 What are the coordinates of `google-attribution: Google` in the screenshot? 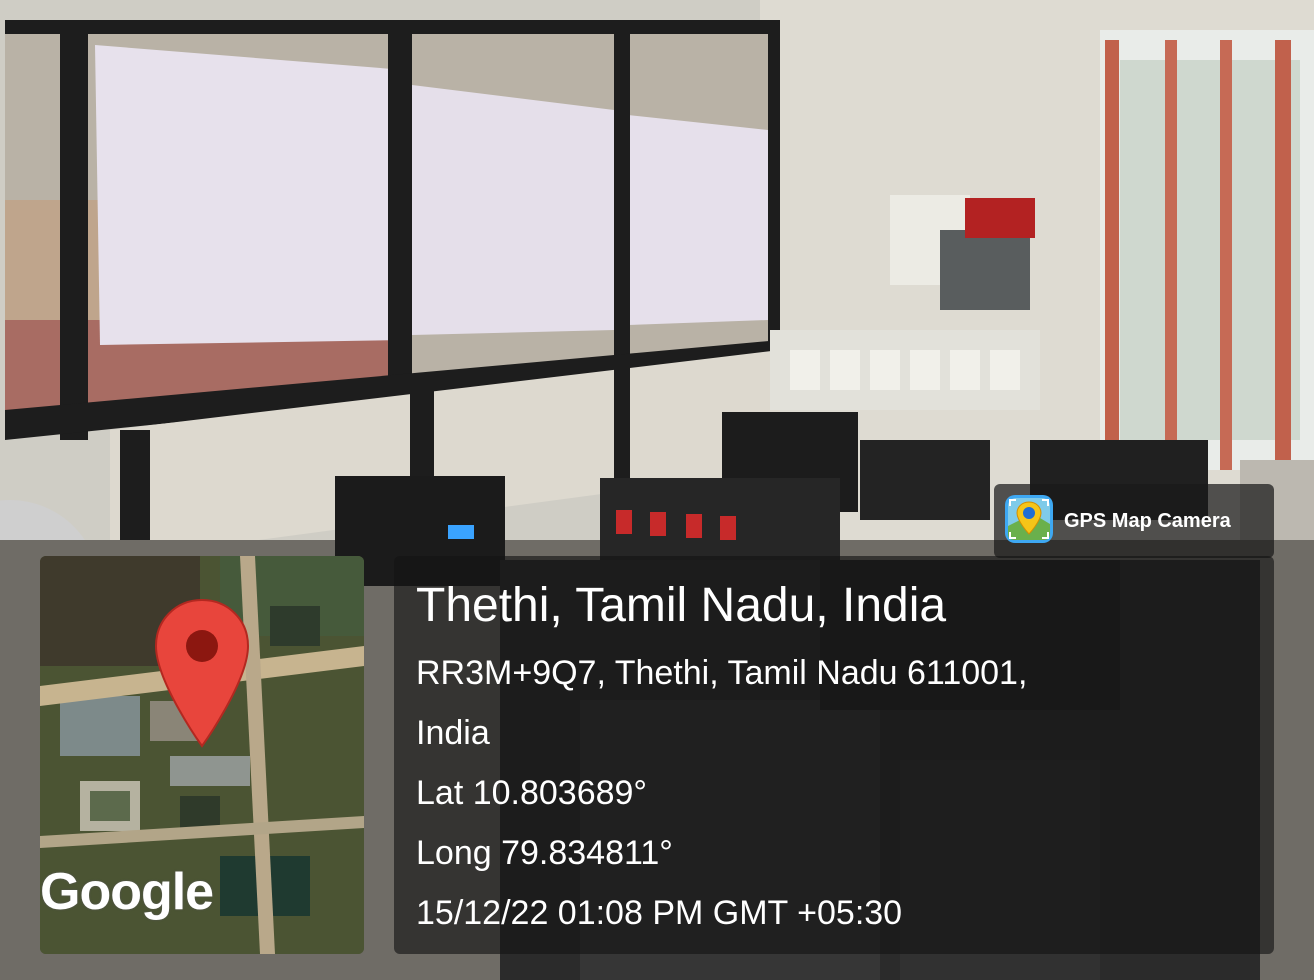 It's located at (127, 892).